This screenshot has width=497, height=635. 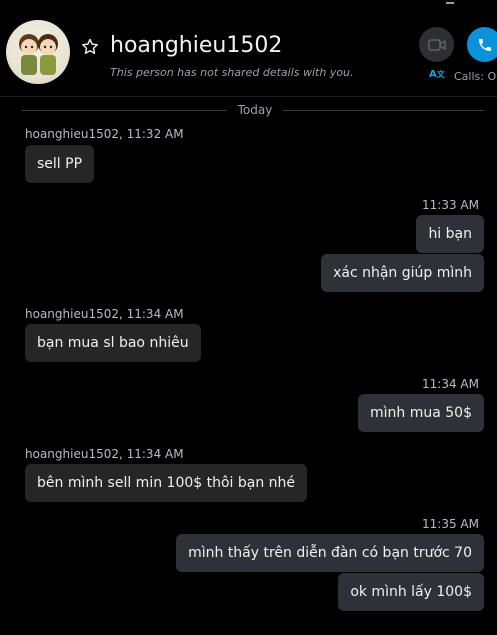 What do you see at coordinates (450, 205) in the screenshot?
I see `message-meta: 11:33 AM` at bounding box center [450, 205].